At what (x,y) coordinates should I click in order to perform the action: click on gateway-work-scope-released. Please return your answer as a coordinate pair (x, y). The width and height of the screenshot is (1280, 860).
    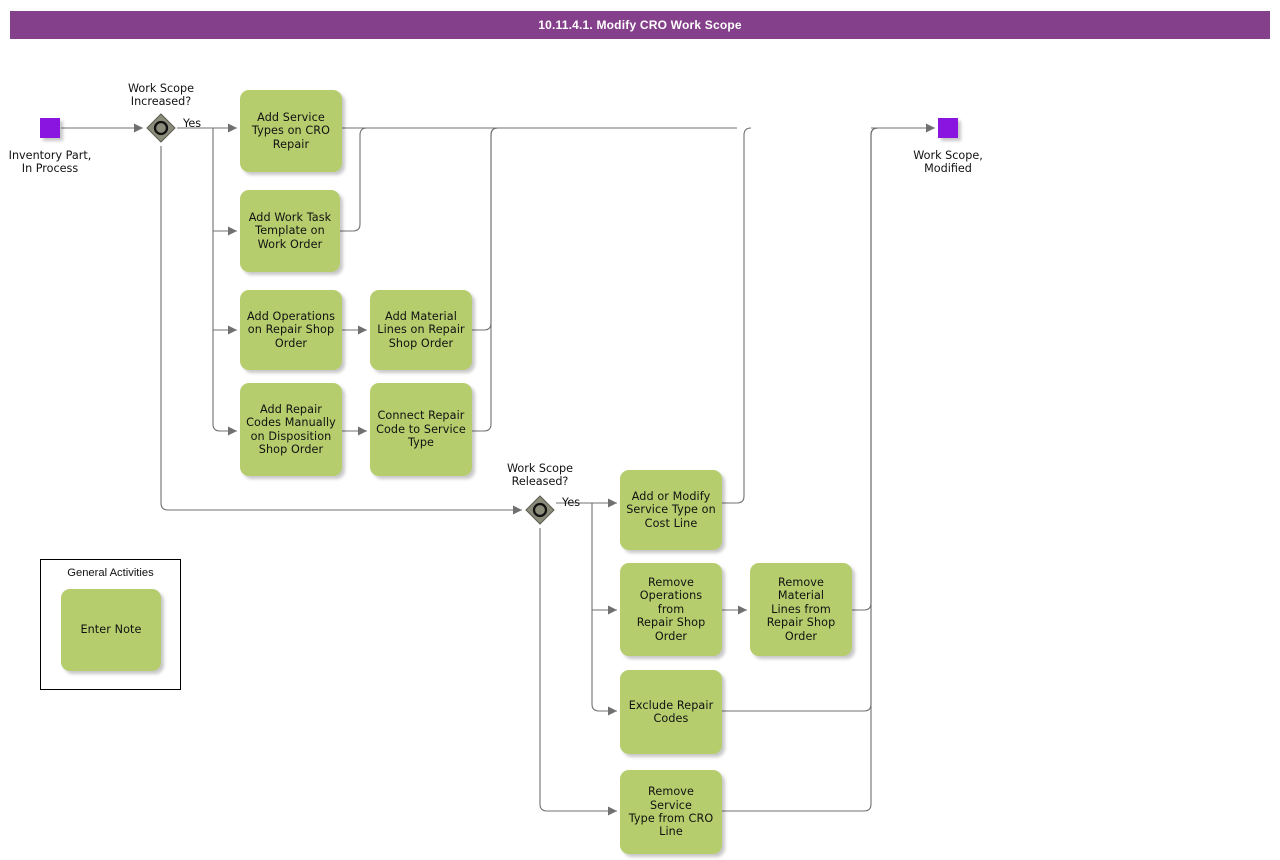
    Looking at the image, I should click on (540, 510).